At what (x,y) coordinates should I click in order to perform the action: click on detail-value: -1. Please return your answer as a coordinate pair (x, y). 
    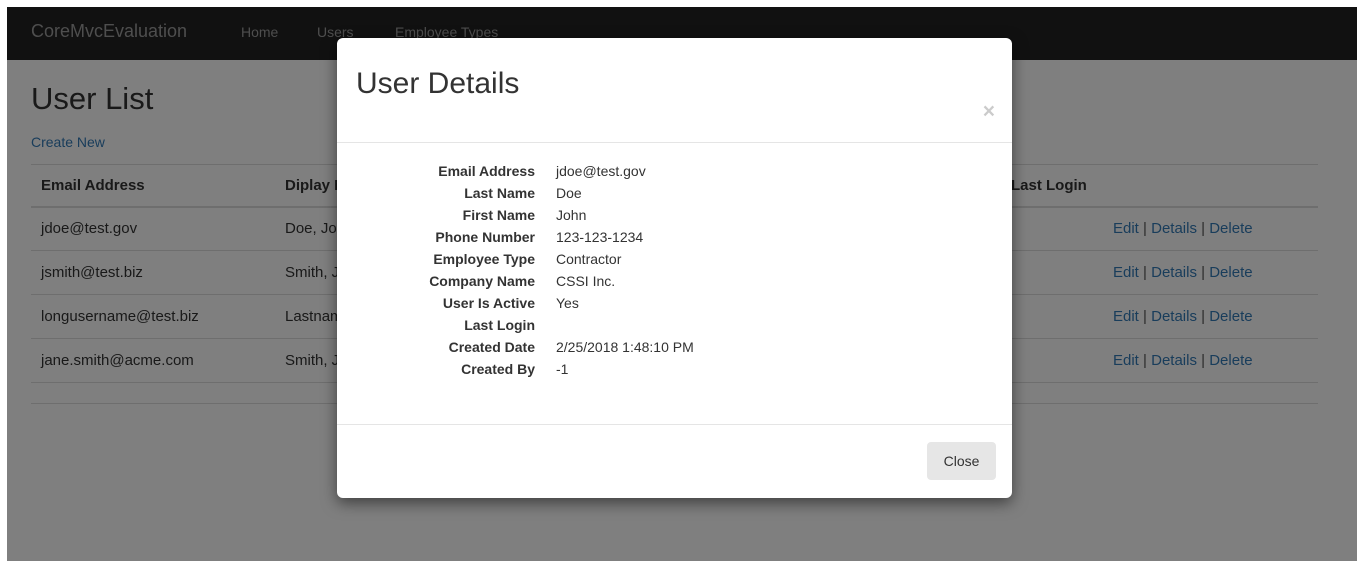
    Looking at the image, I should click on (562, 369).